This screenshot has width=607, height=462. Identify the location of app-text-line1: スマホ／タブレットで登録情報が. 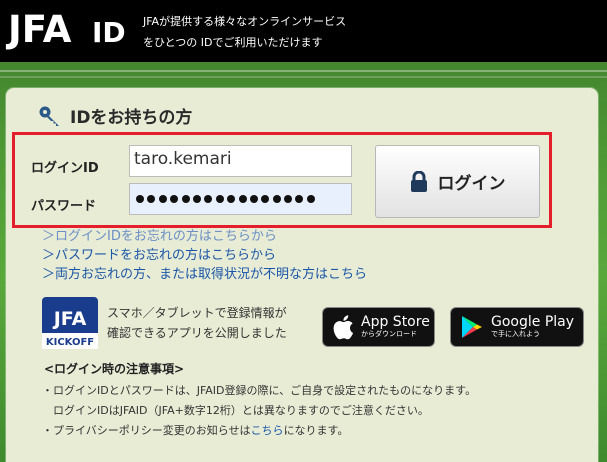
(197, 313).